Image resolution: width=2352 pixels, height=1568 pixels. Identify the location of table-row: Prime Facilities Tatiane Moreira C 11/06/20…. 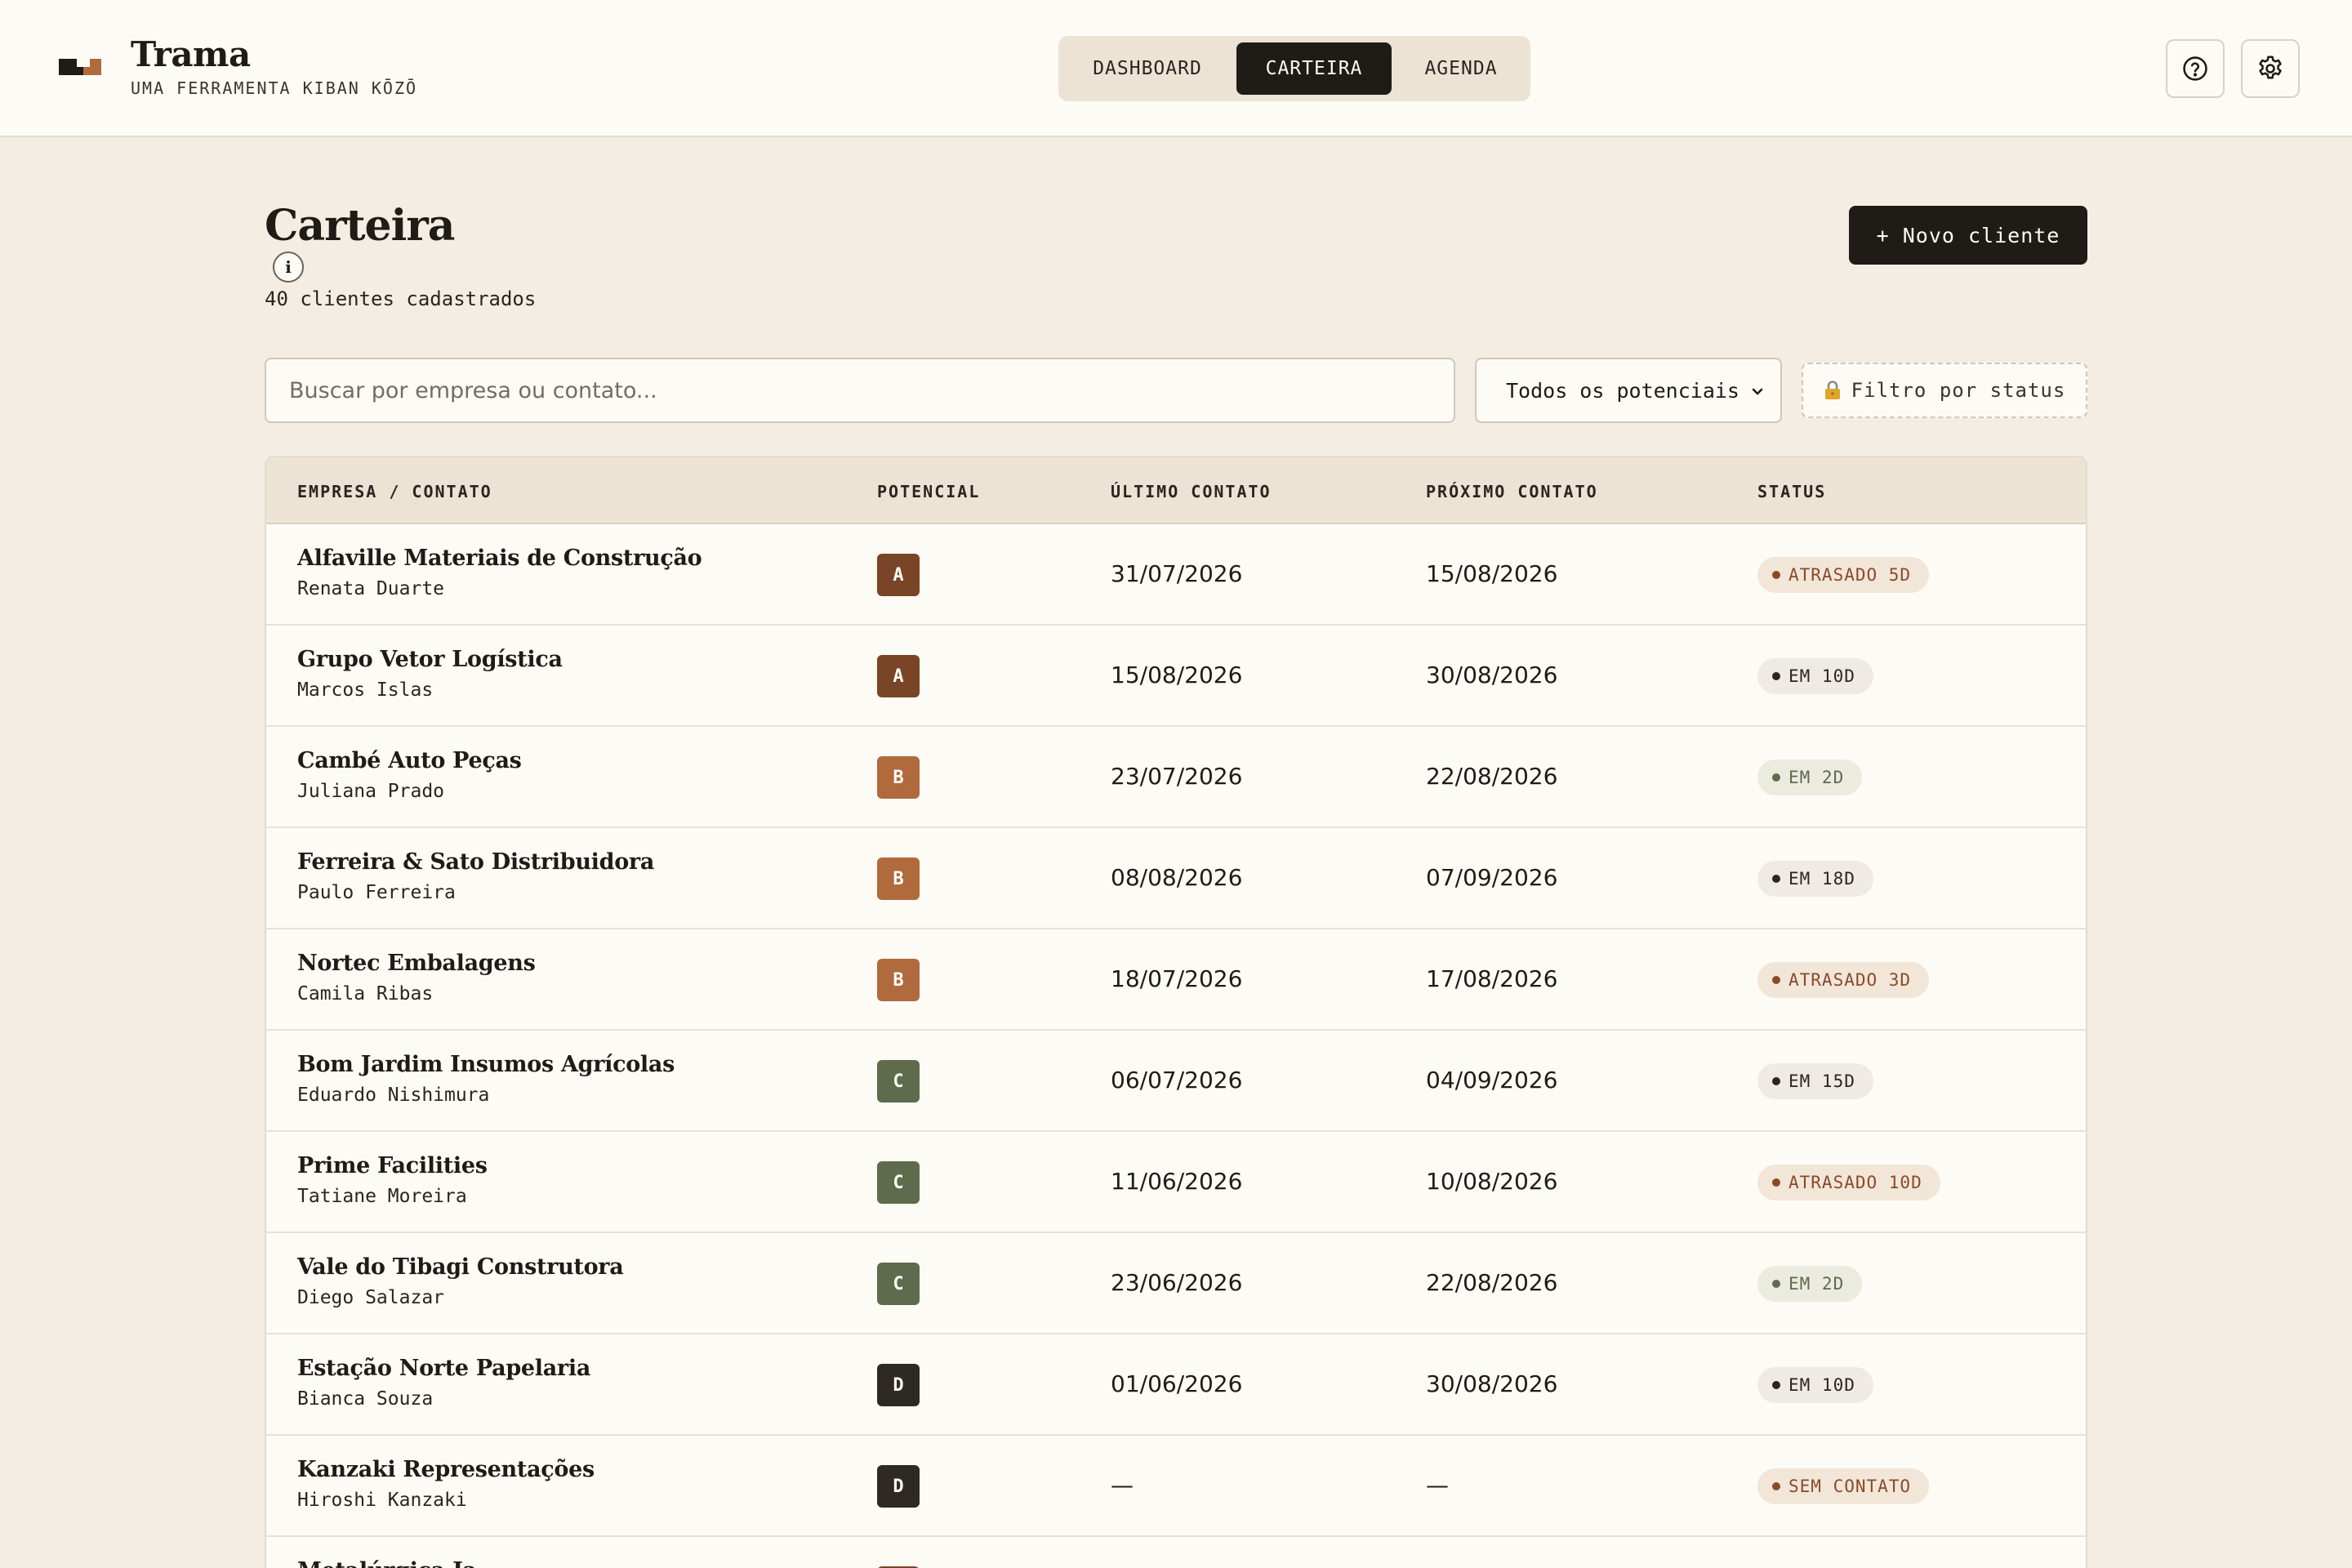
(1176, 1182).